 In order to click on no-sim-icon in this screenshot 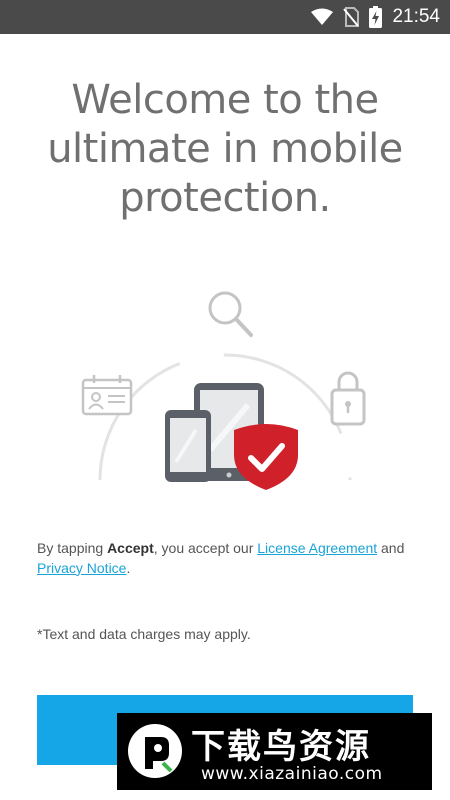, I will do `click(351, 17)`.